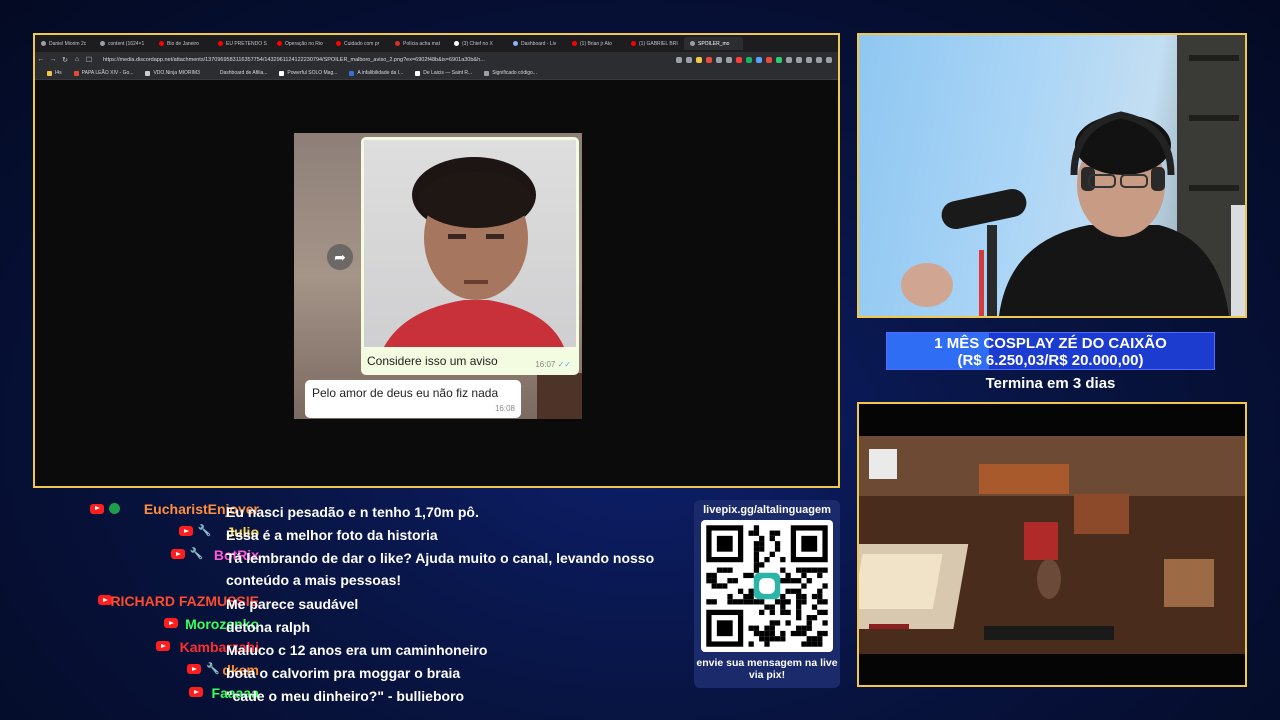 The width and height of the screenshot is (1280, 720). What do you see at coordinates (699, 59) in the screenshot?
I see `star-icon` at bounding box center [699, 59].